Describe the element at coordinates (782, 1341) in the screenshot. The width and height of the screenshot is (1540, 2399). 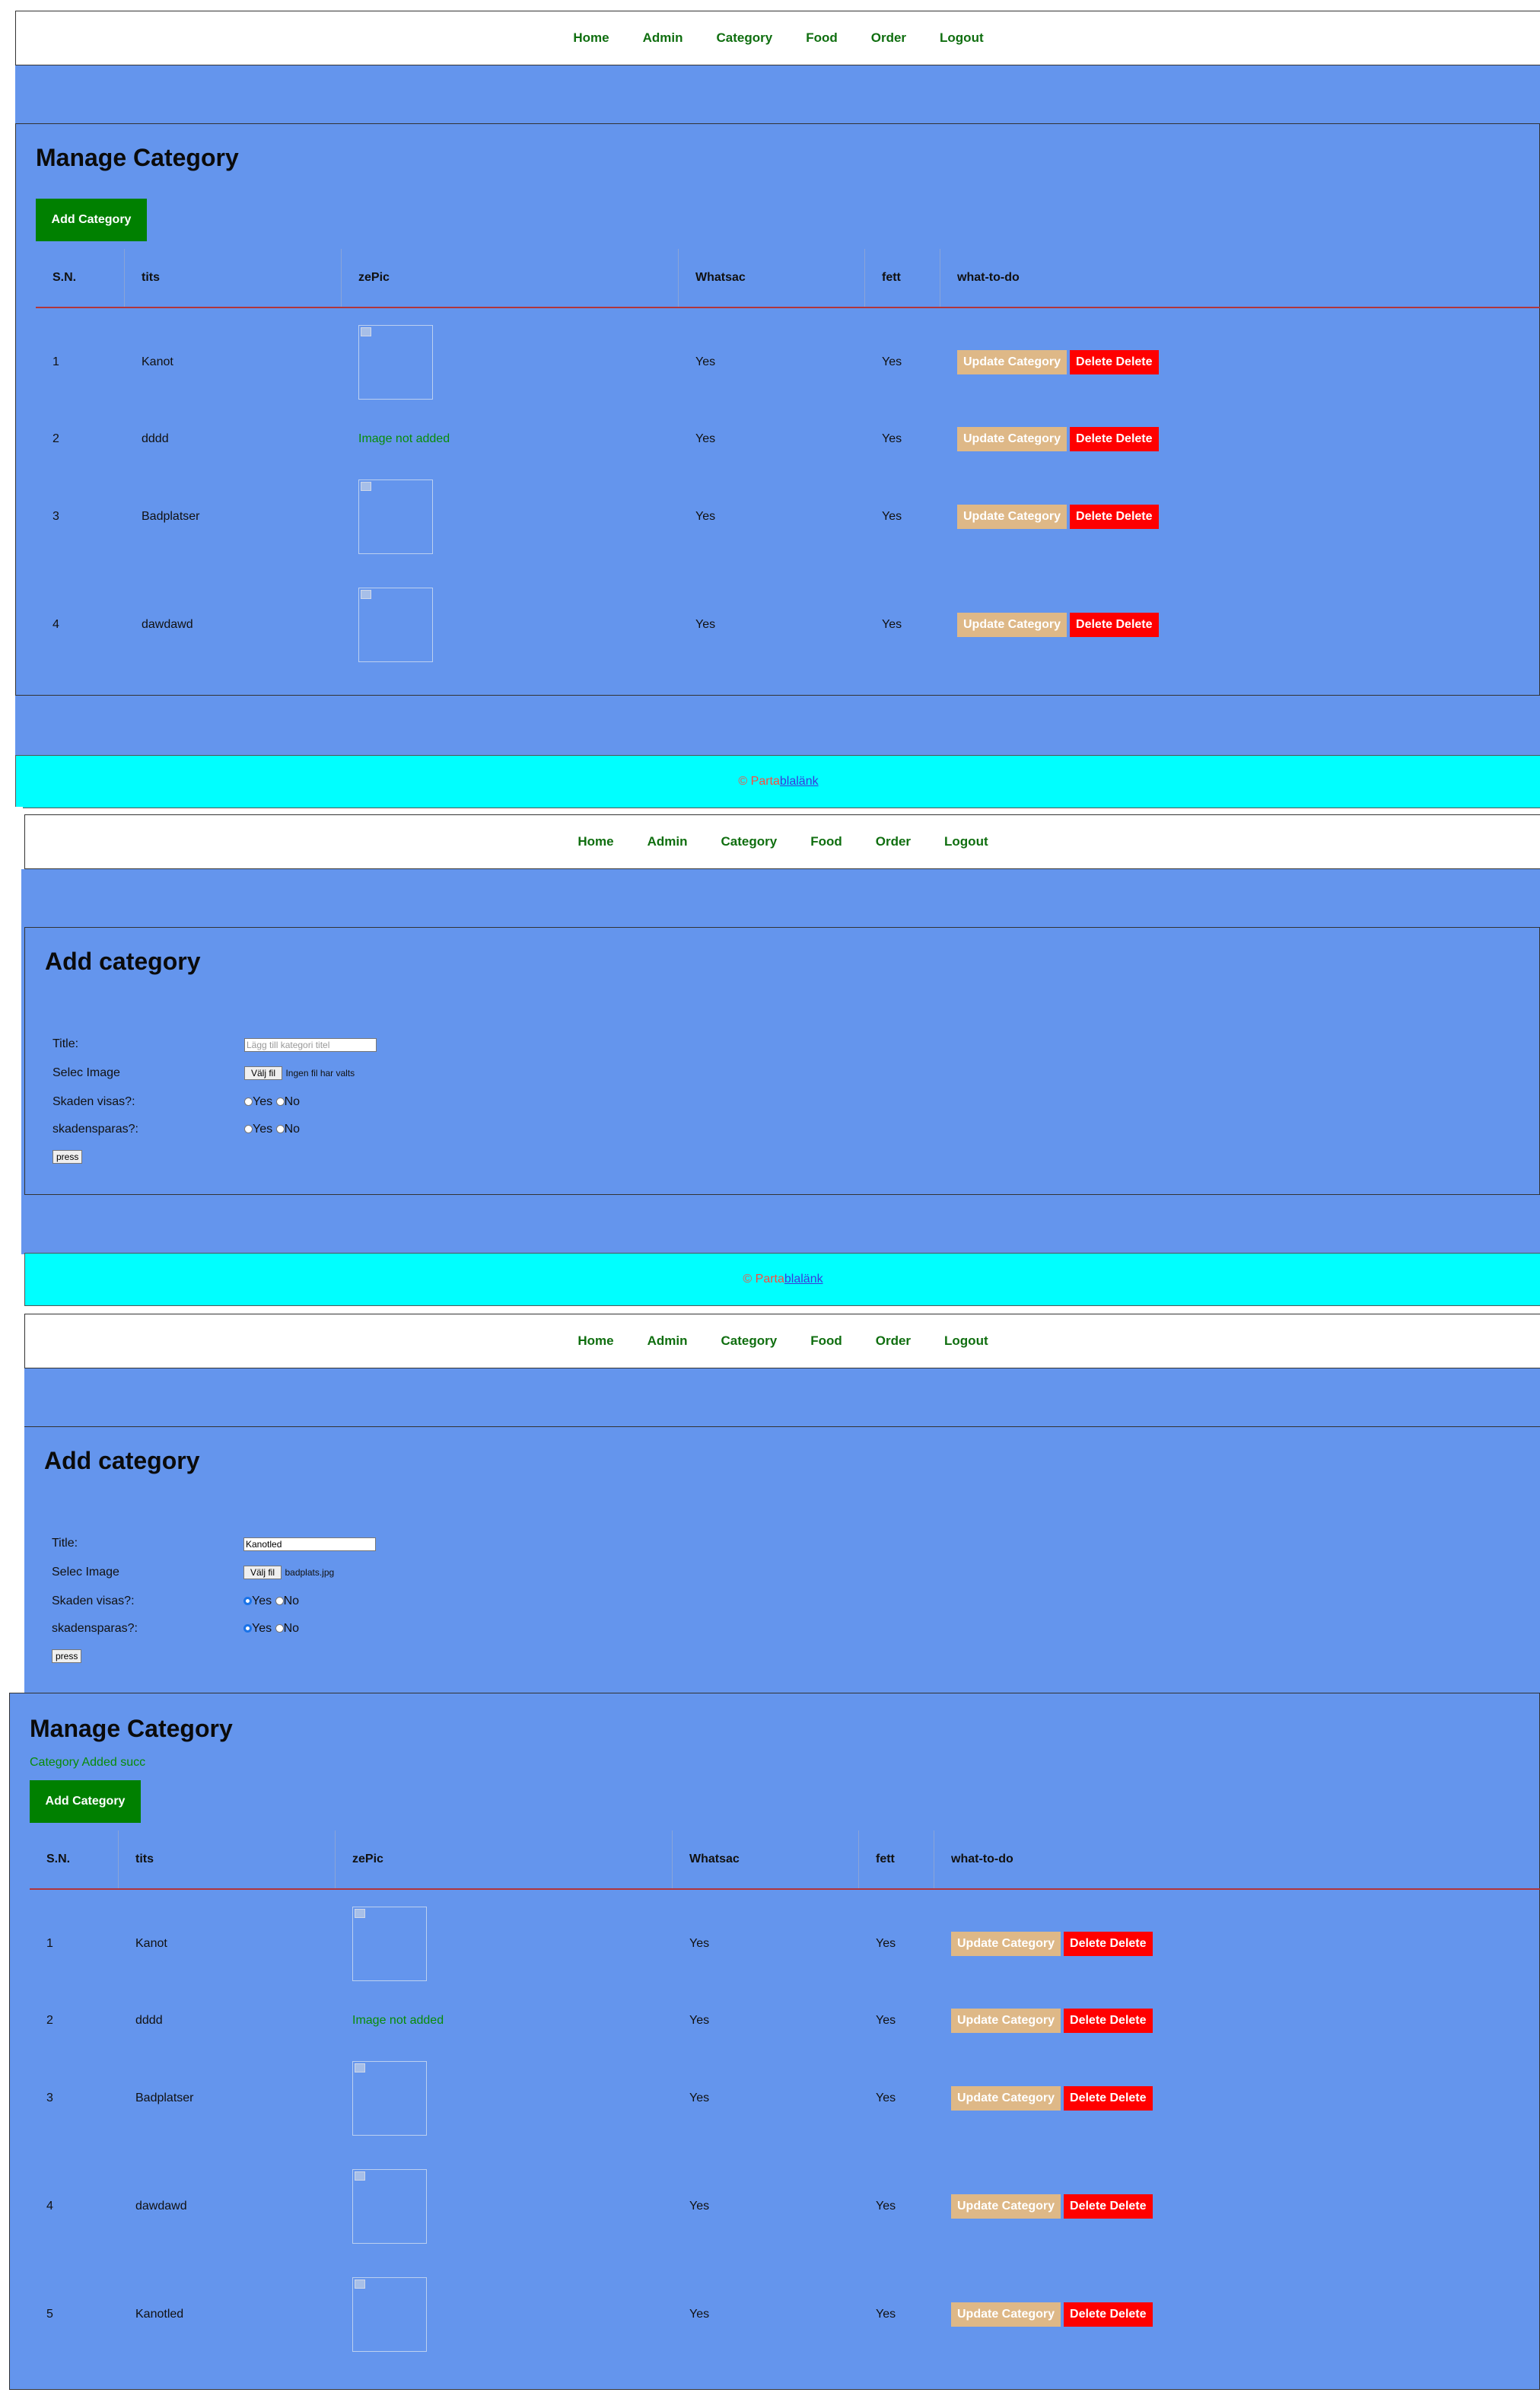
I see `top-nav-3: Home Admin Category Food Order Logout` at that location.